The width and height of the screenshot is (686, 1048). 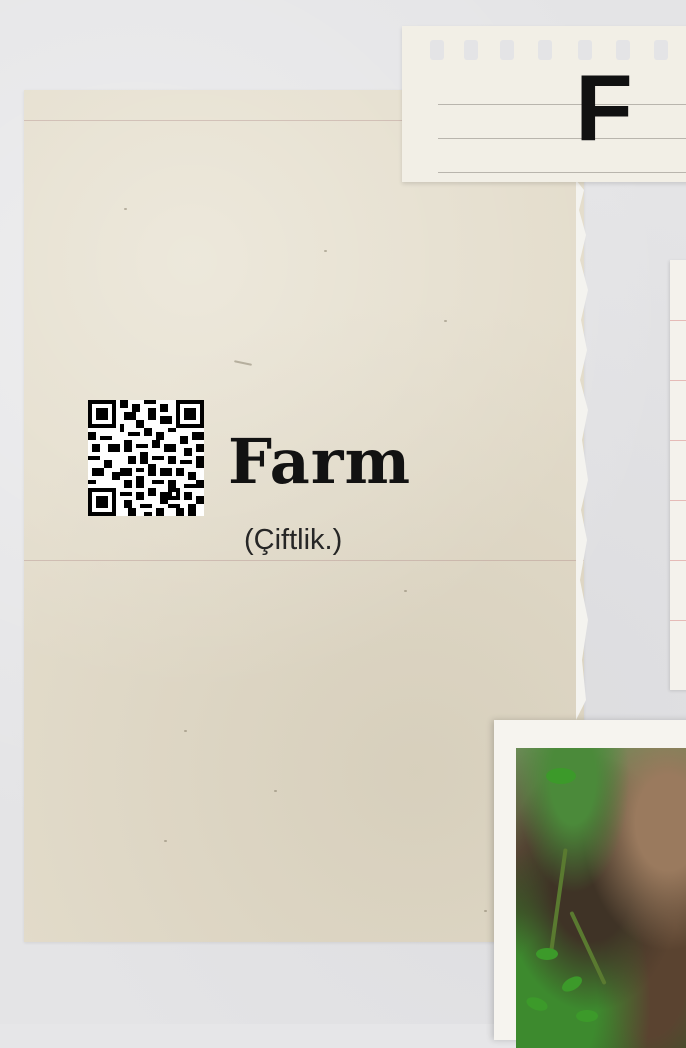 What do you see at coordinates (582, 450) in the screenshot?
I see `torn-edge` at bounding box center [582, 450].